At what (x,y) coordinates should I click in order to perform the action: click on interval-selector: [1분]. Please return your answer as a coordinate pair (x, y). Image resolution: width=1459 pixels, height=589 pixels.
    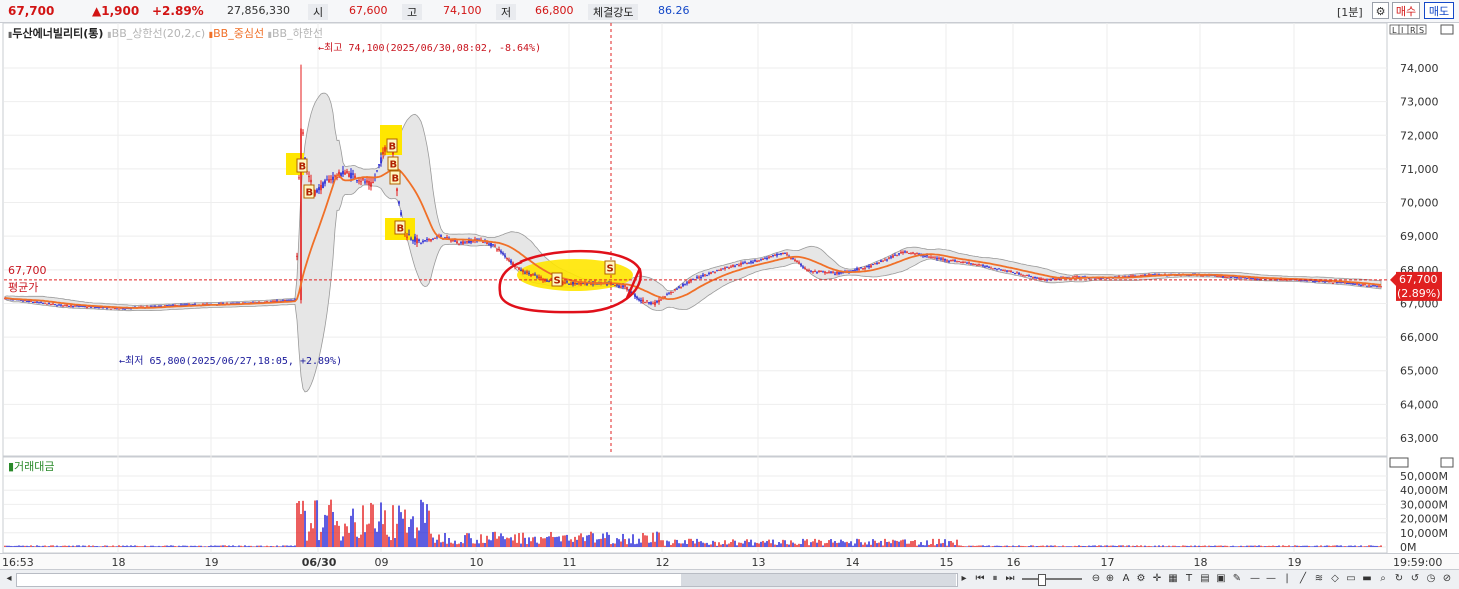
    Looking at the image, I should click on (1350, 12).